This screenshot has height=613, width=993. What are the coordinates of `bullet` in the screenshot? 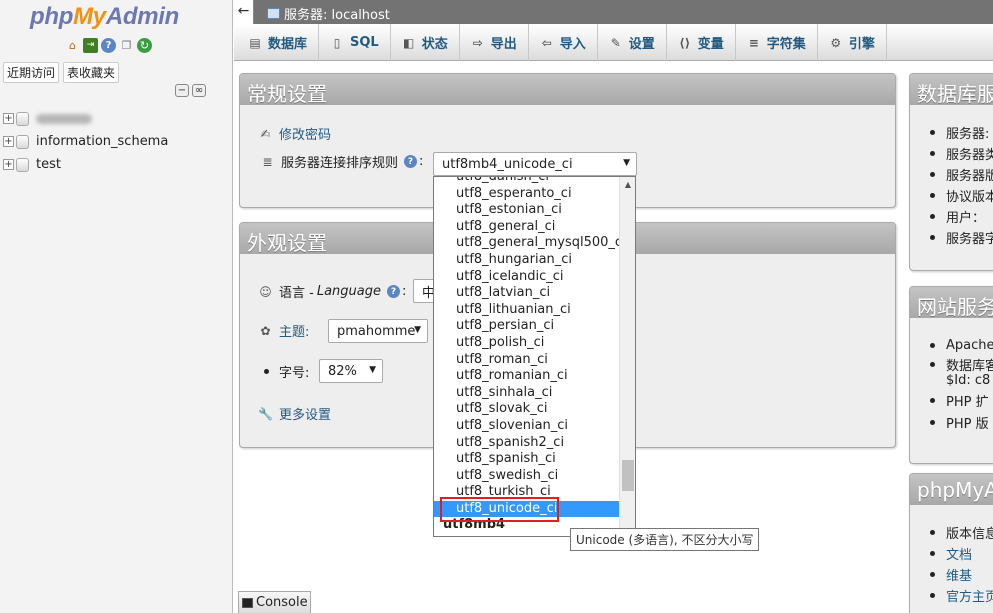 It's located at (266, 371).